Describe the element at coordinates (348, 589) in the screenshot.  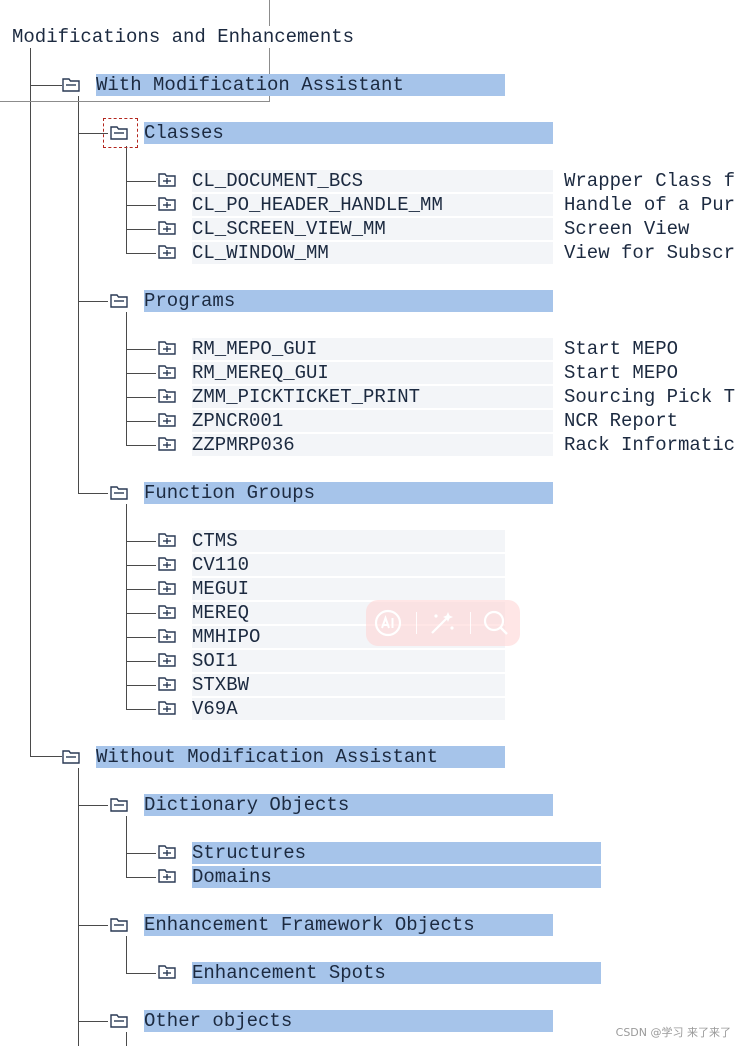
I see `list-item: MEGUI` at that location.